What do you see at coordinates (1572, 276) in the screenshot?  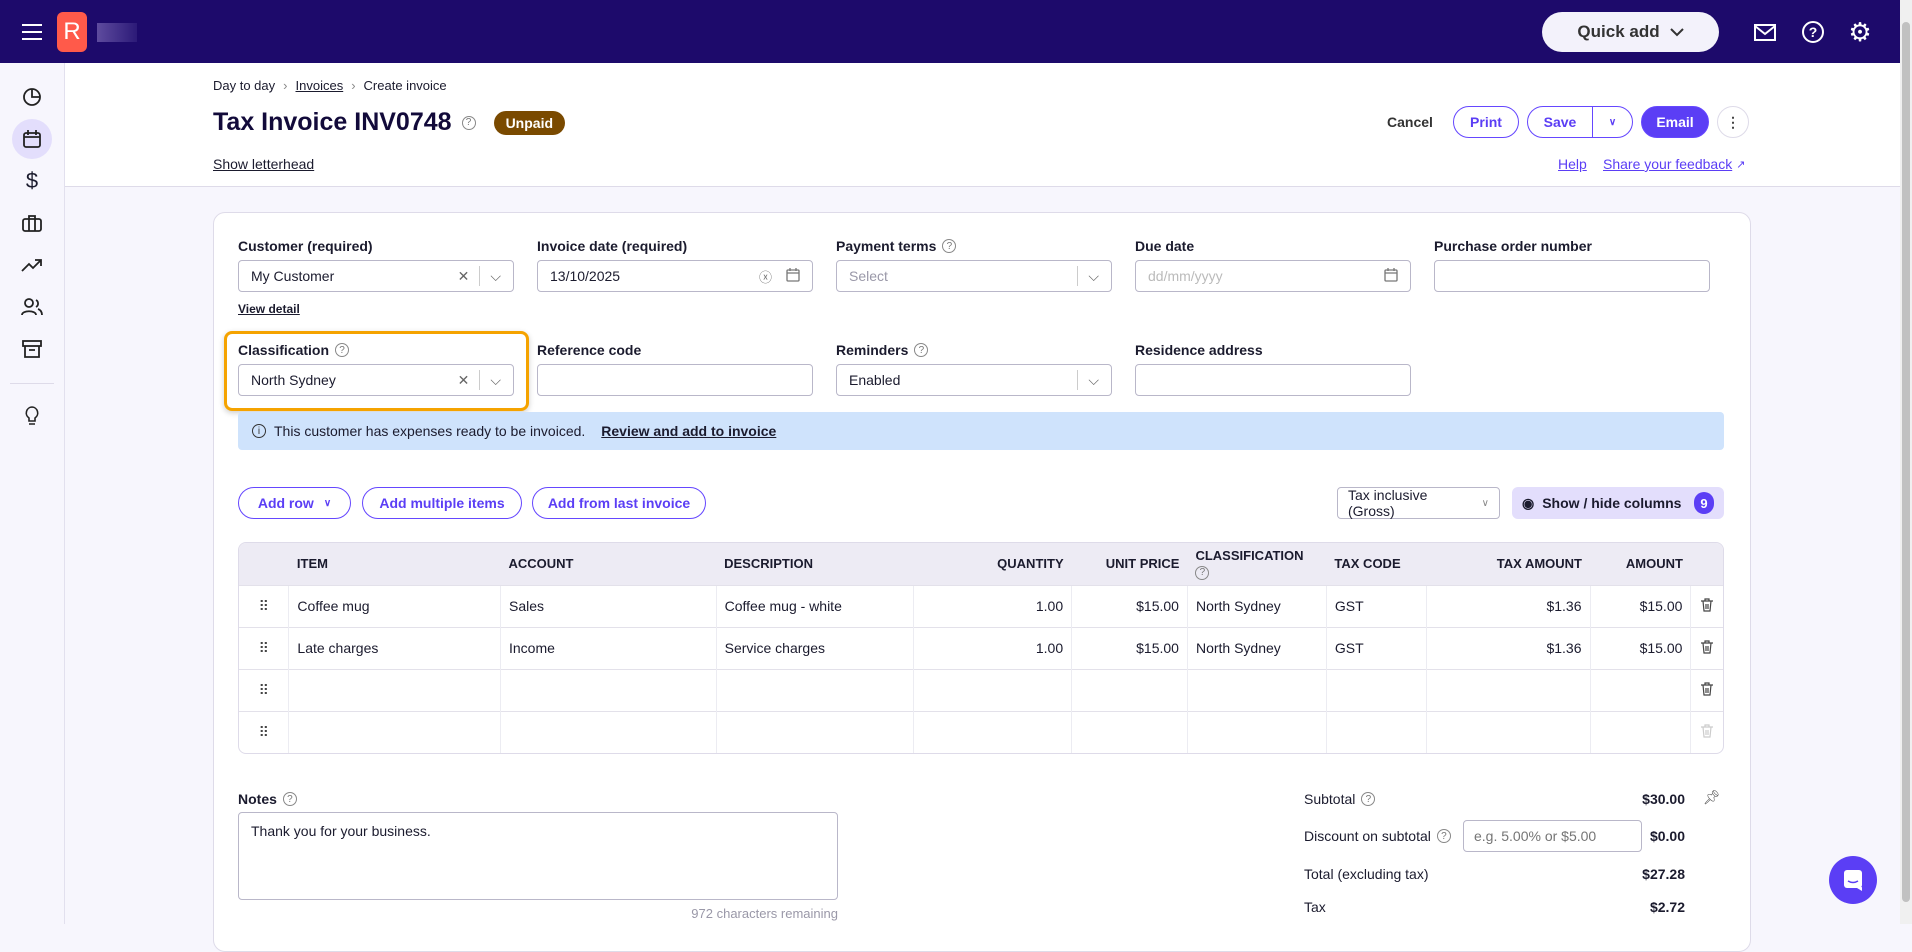 I see `po-number-input` at bounding box center [1572, 276].